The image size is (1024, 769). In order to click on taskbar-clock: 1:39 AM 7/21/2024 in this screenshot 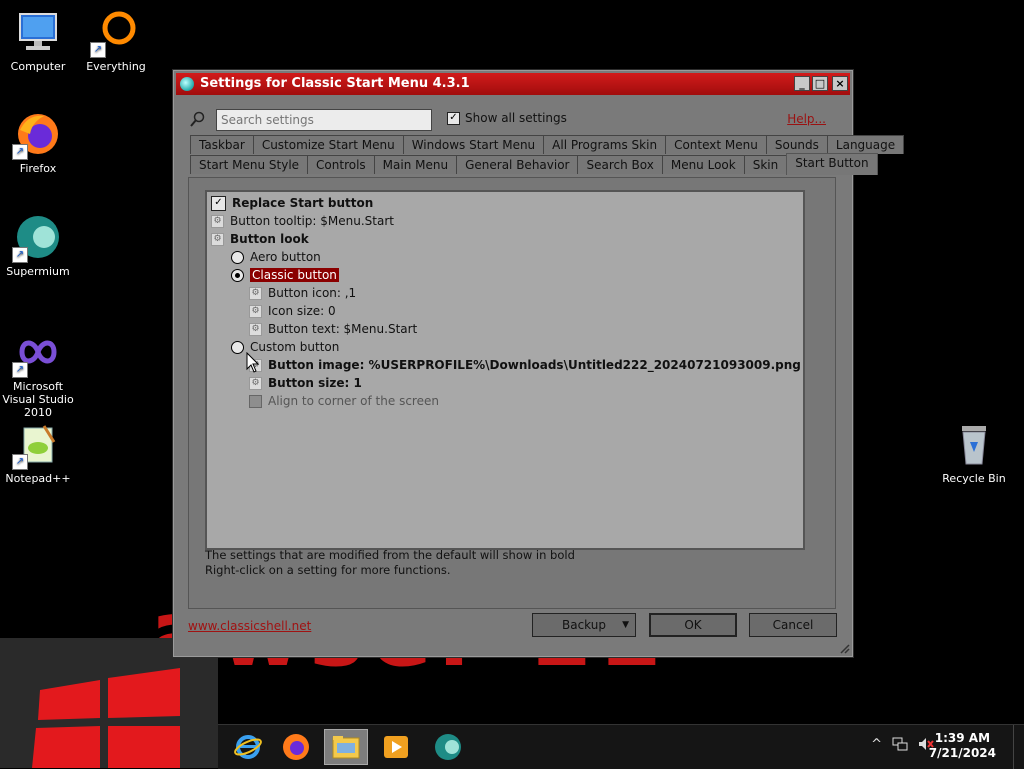, I will do `click(962, 746)`.